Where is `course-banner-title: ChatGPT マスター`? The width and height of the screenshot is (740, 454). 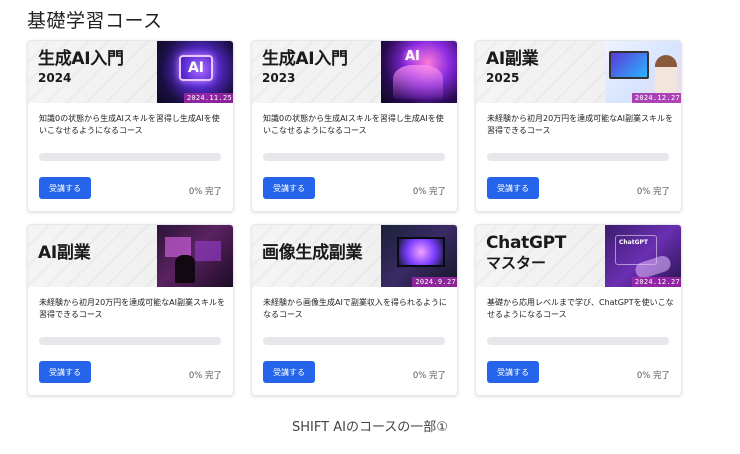 course-banner-title: ChatGPT マスター is located at coordinates (526, 252).